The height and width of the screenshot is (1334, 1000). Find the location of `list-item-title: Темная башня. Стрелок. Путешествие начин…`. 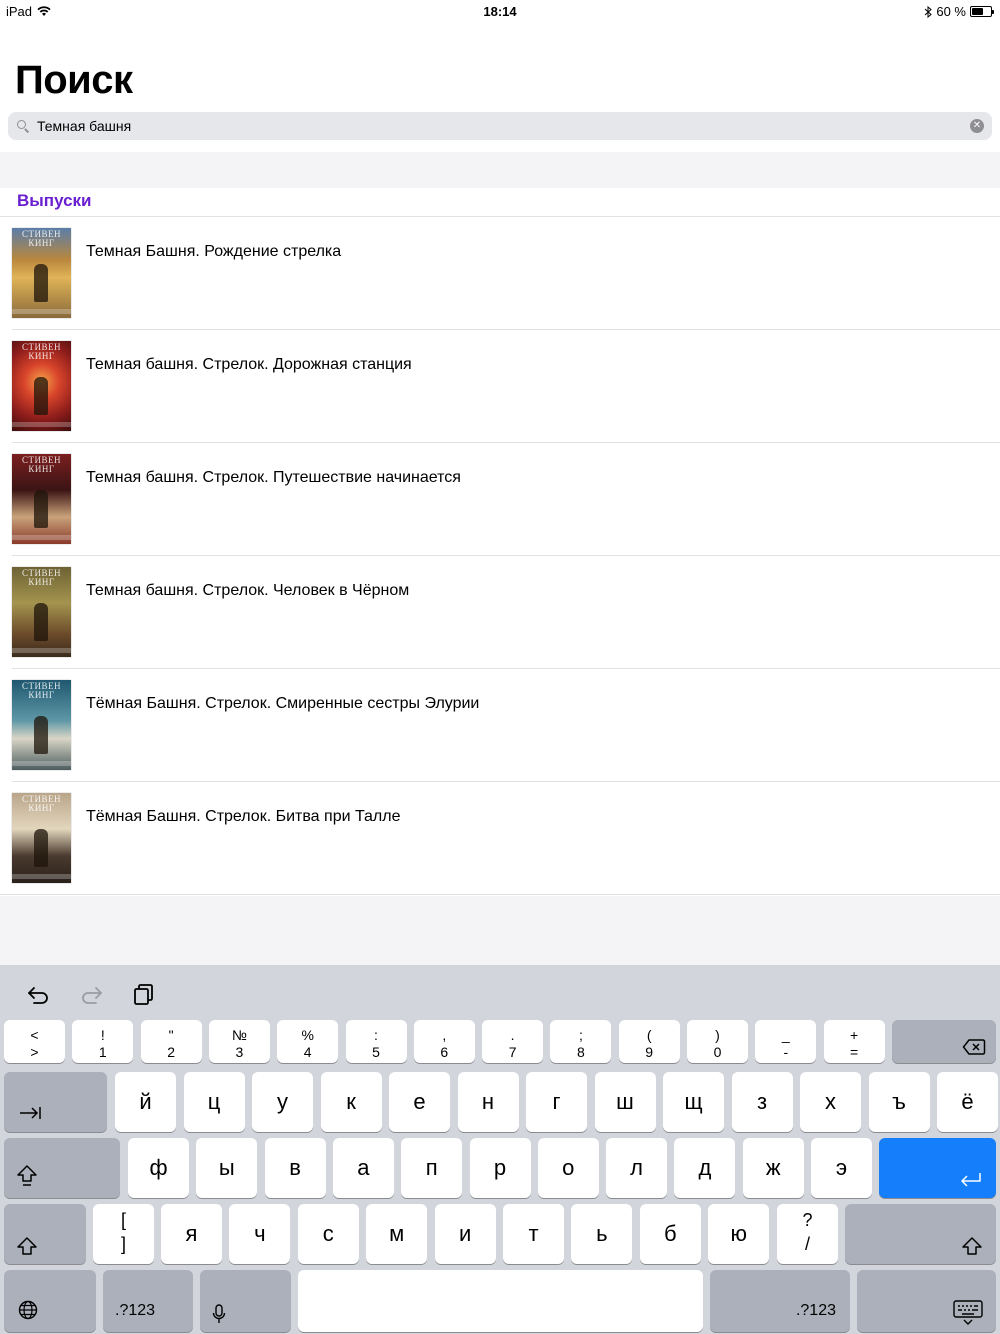

list-item-title: Темная башня. Стрелок. Путешествие начин… is located at coordinates (273, 477).